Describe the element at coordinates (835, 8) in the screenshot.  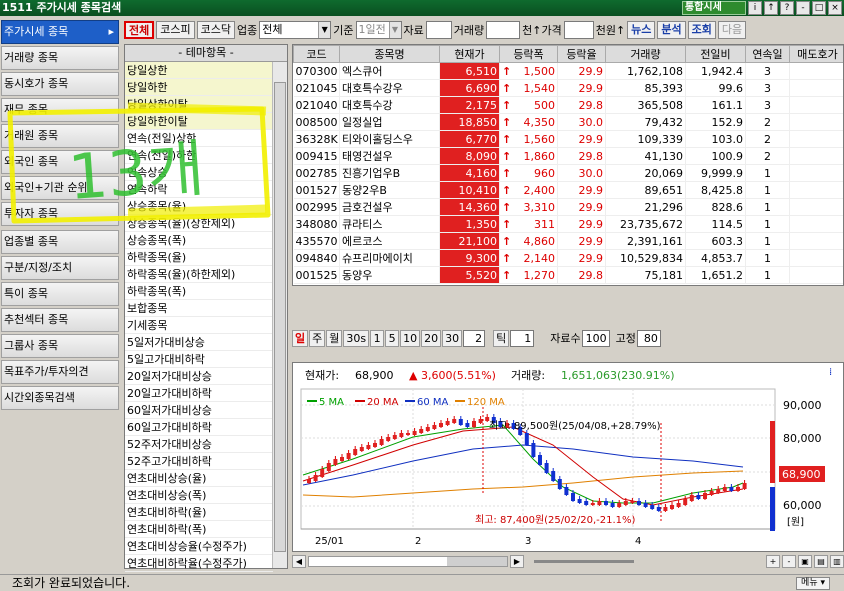
I see `close-button: ×` at that location.